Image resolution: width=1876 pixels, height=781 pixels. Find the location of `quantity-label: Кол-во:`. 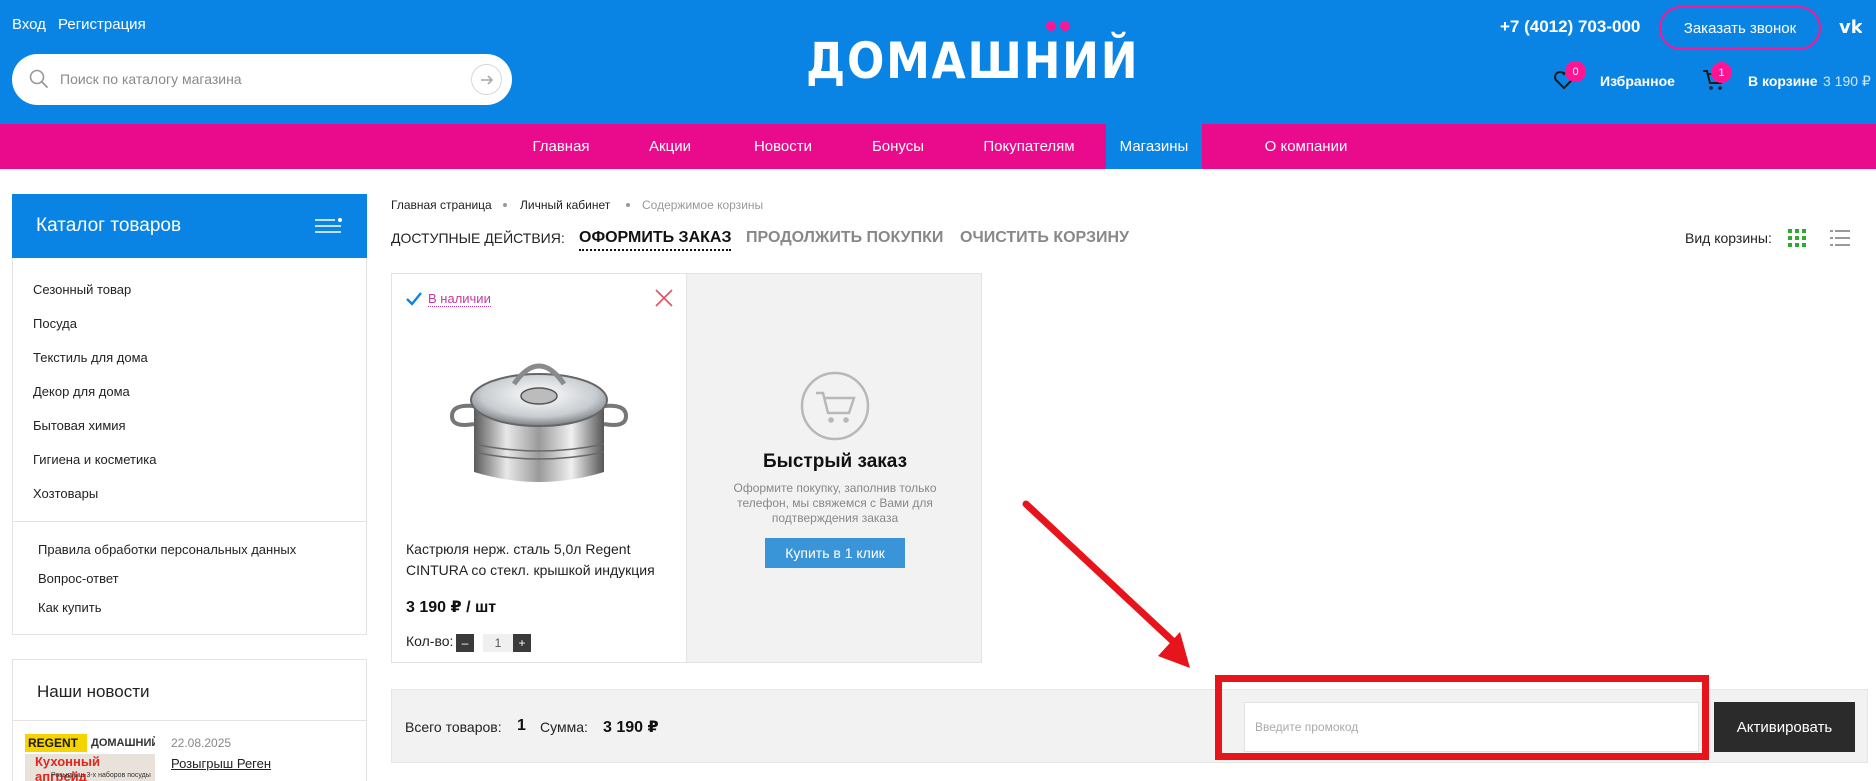

quantity-label: Кол-во: is located at coordinates (430, 641).